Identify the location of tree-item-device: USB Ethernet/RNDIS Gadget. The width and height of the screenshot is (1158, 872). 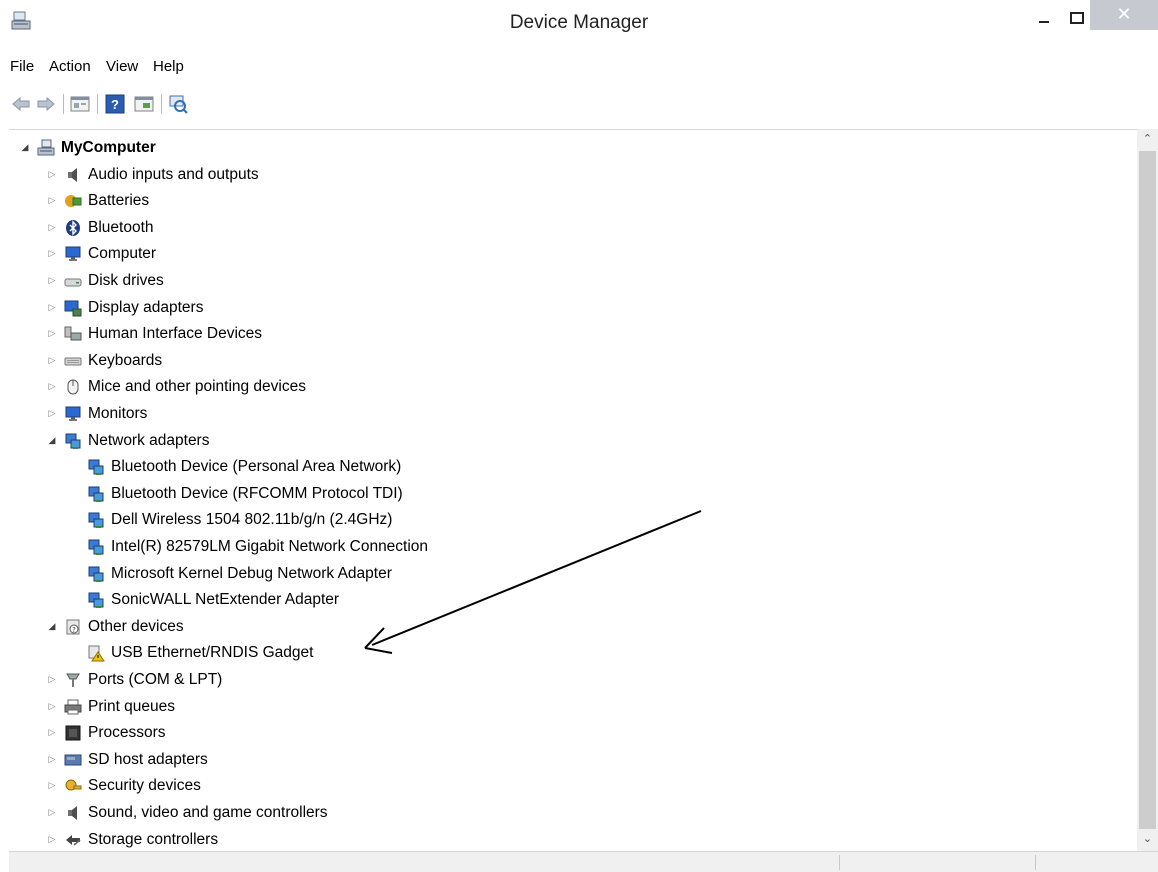
(200, 653).